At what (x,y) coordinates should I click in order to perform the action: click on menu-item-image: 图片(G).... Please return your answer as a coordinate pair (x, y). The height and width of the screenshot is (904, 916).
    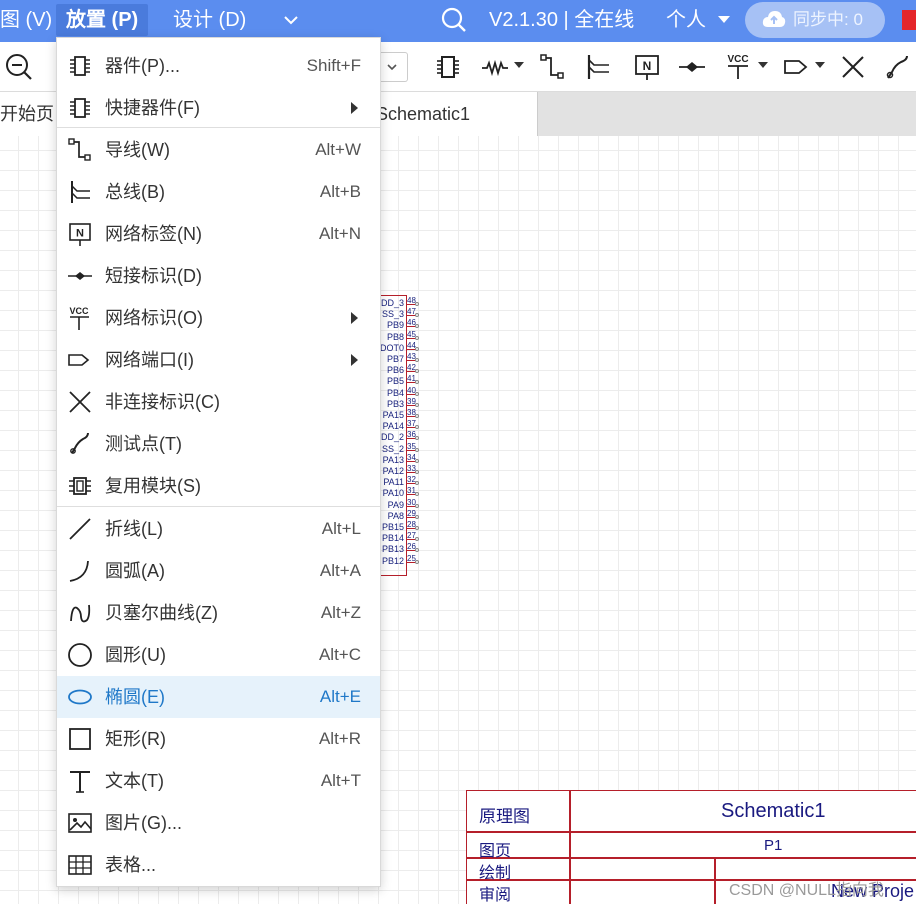
    Looking at the image, I should click on (218, 823).